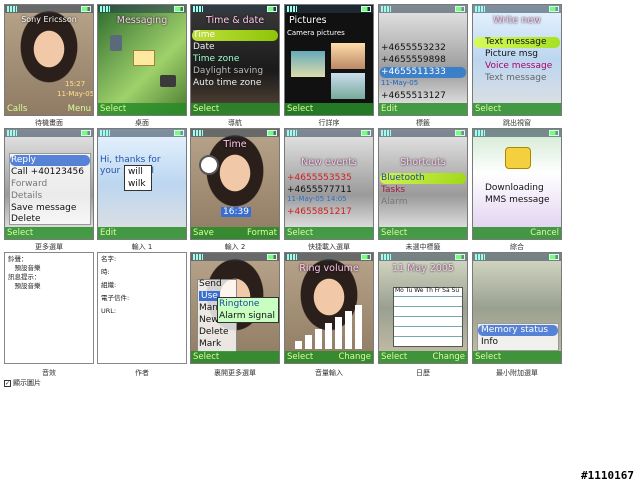 This screenshot has height=488, width=640. I want to click on menu-item: Time zone, so click(216, 59).